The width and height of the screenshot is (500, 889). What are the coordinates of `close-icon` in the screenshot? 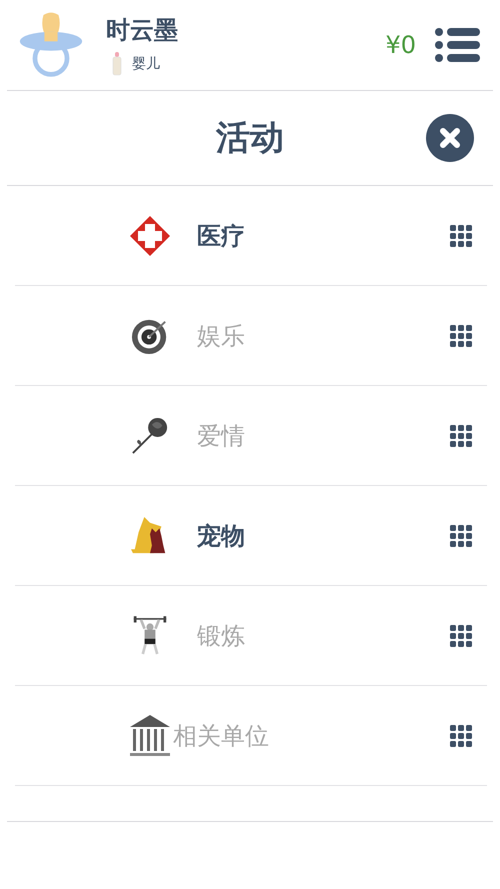 It's located at (450, 138).